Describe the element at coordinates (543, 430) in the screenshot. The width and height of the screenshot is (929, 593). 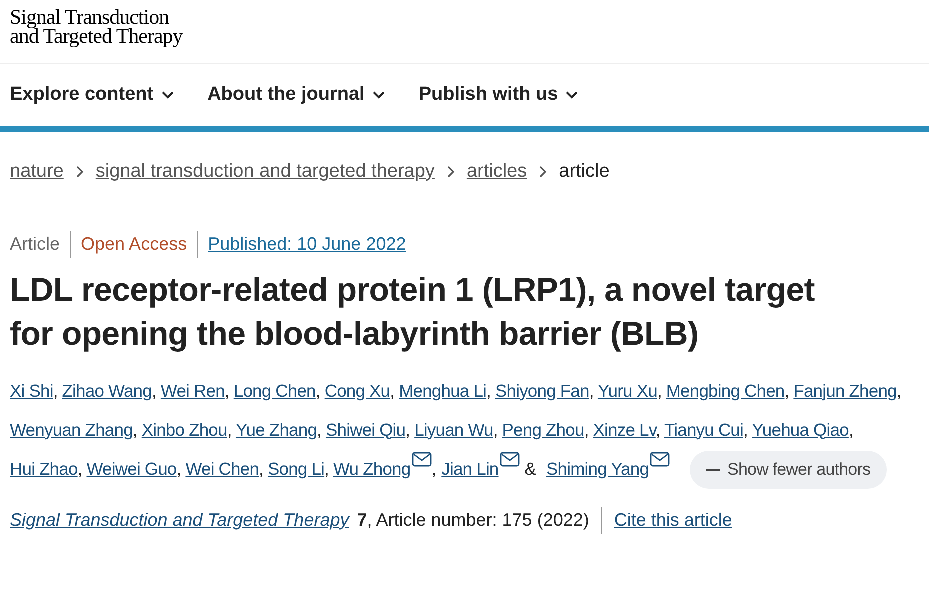
I see `author-link: Peng Zhou` at that location.